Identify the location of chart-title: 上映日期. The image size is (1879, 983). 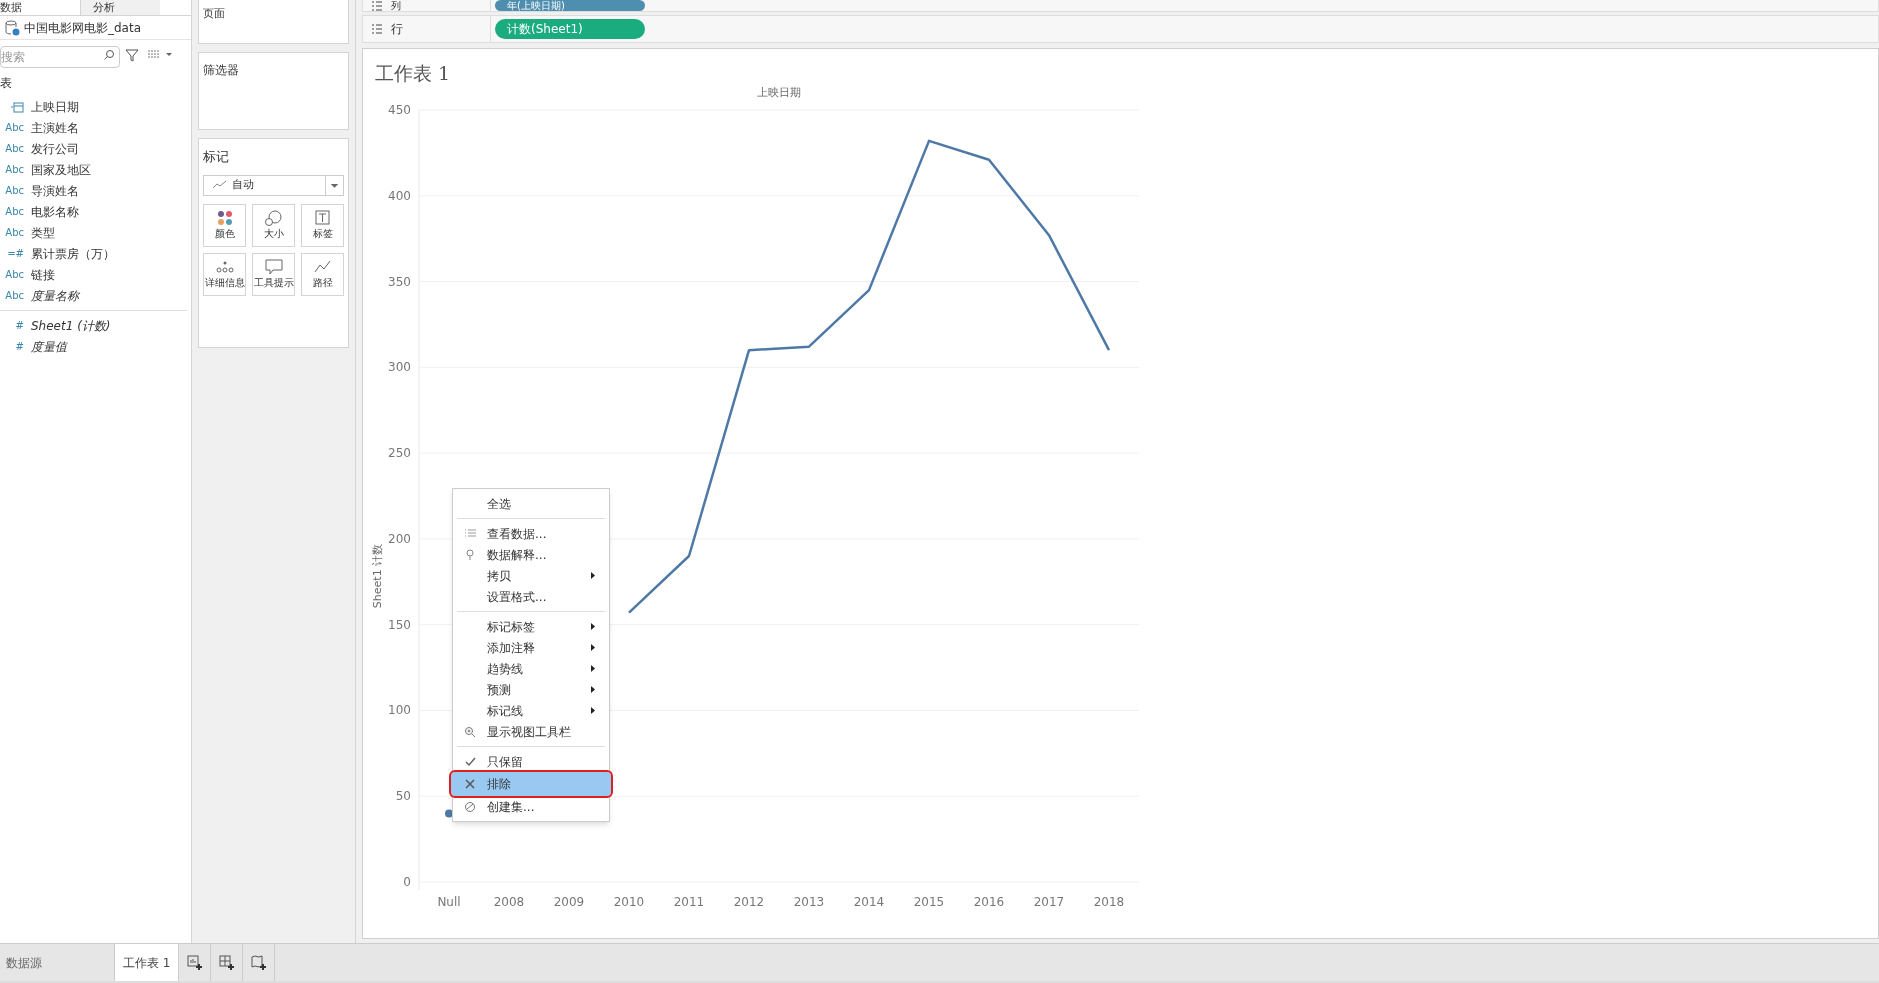
(779, 92).